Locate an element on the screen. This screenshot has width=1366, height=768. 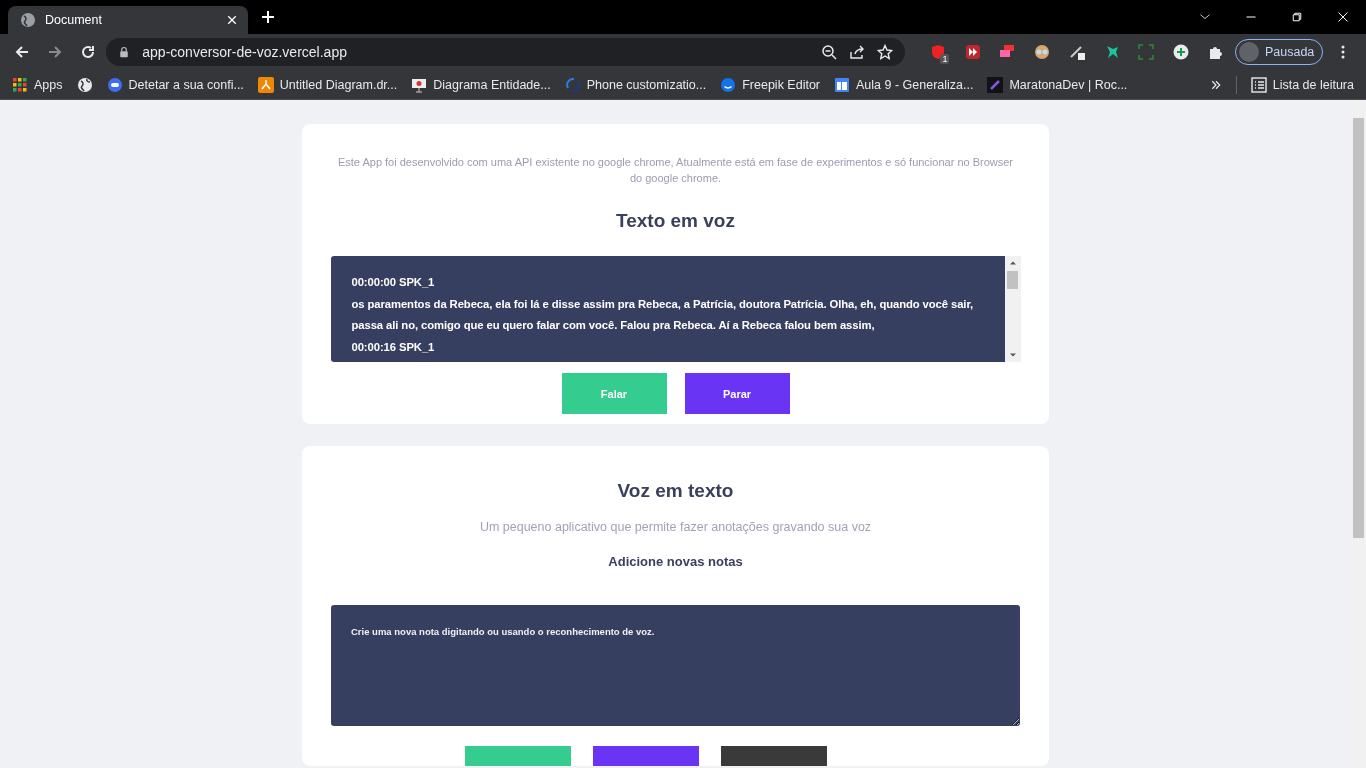
note-input-field: Crie uma nova nota digitando ou usando o reconhecimento de voz. is located at coordinates (675, 665).